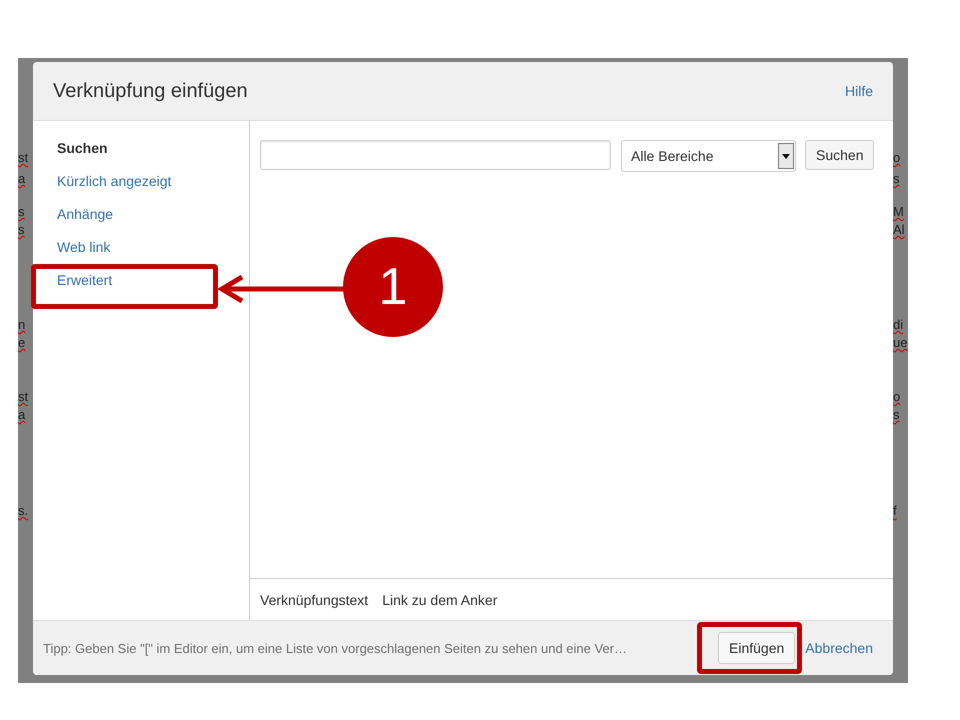 This screenshot has width=960, height=720. I want to click on caret-icon, so click(786, 156).